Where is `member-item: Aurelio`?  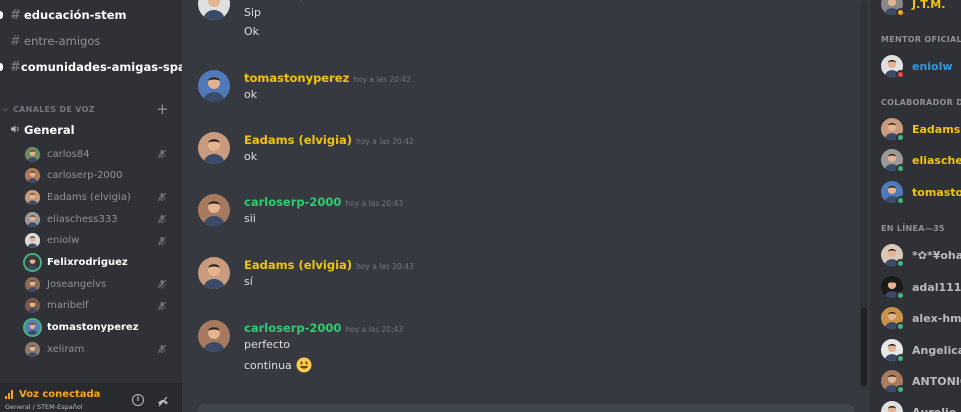 member-item: Aurelio is located at coordinates (918, 406).